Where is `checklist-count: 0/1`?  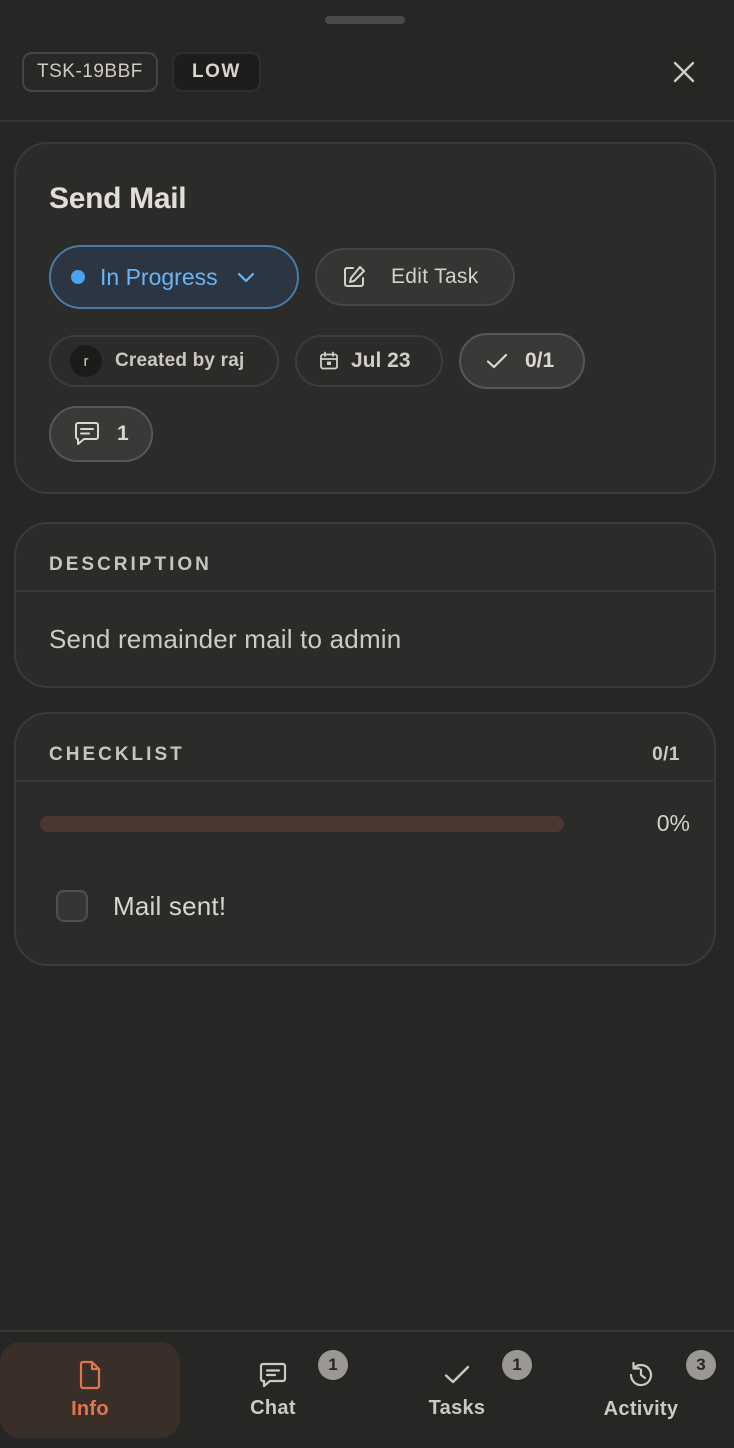 checklist-count: 0/1 is located at coordinates (666, 754).